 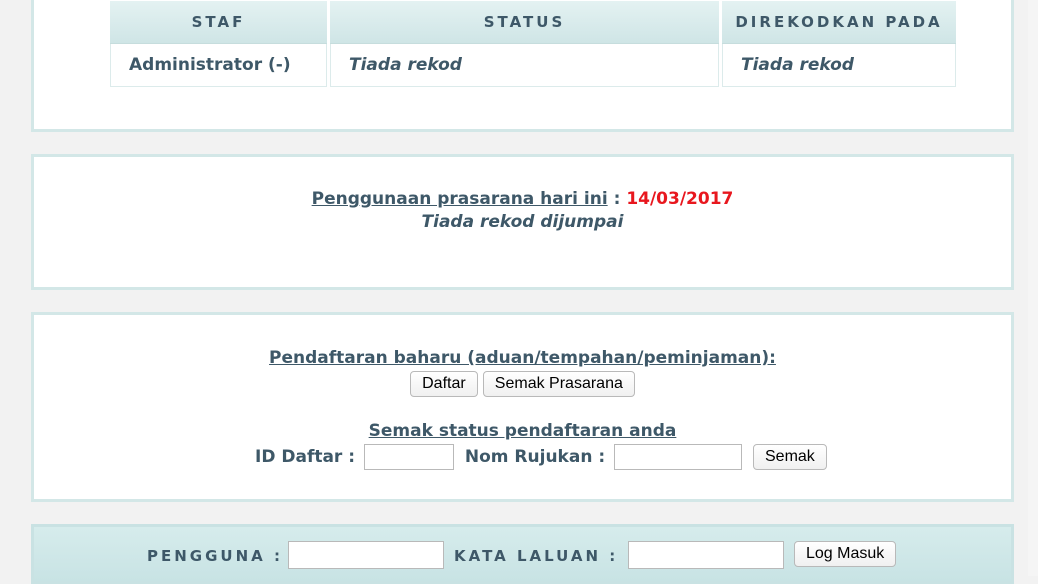 I want to click on usage-date: 14/03/2017, so click(x=680, y=199).